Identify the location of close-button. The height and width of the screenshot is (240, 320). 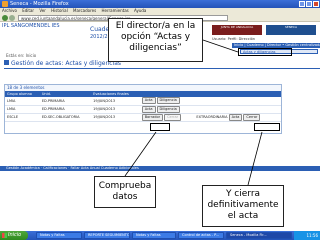
(316, 4).